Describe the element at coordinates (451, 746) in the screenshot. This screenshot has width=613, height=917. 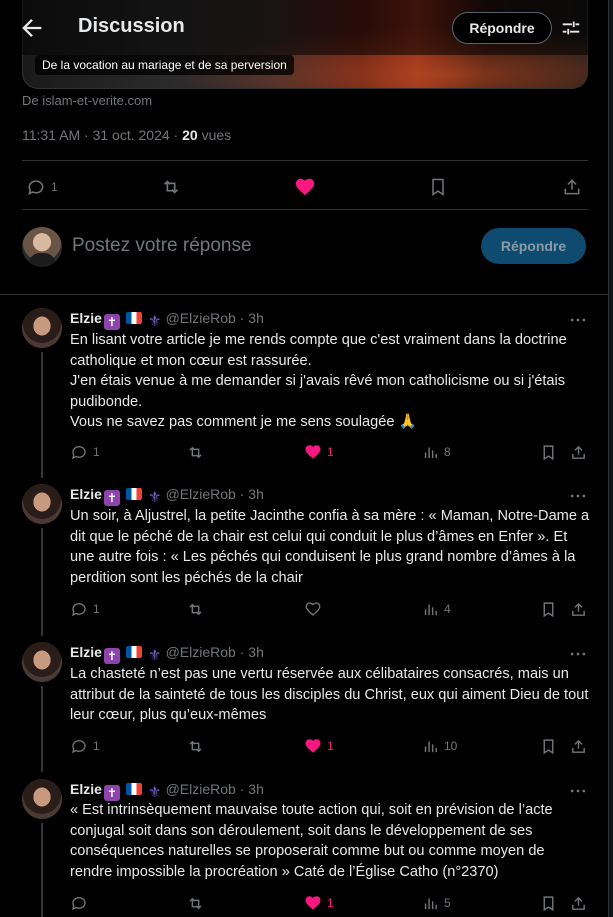
I see `views-count: 10` at that location.